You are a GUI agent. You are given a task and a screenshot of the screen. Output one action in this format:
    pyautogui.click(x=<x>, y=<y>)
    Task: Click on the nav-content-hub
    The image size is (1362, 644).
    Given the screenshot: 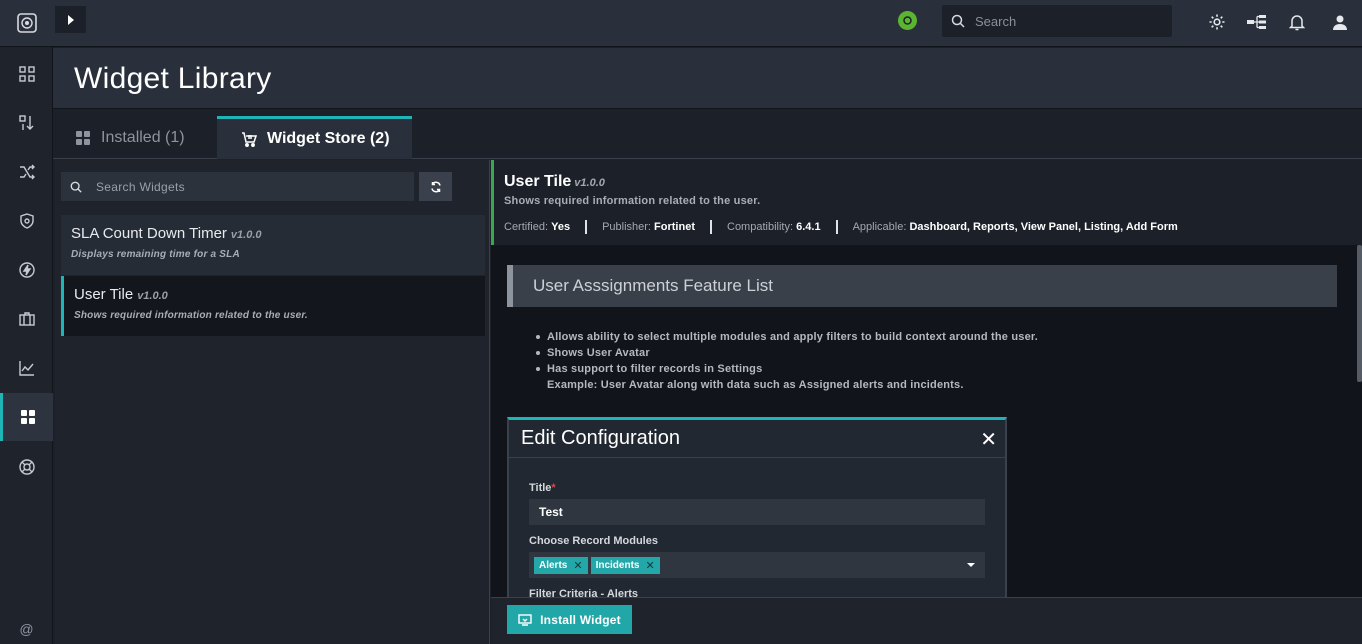 What is the action you would take?
    pyautogui.click(x=26, y=319)
    